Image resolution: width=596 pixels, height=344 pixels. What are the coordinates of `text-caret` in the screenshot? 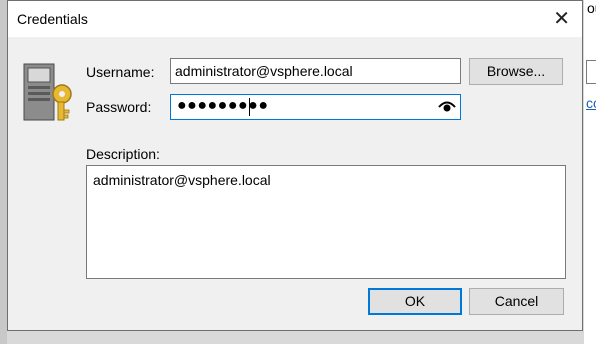 It's located at (249, 107).